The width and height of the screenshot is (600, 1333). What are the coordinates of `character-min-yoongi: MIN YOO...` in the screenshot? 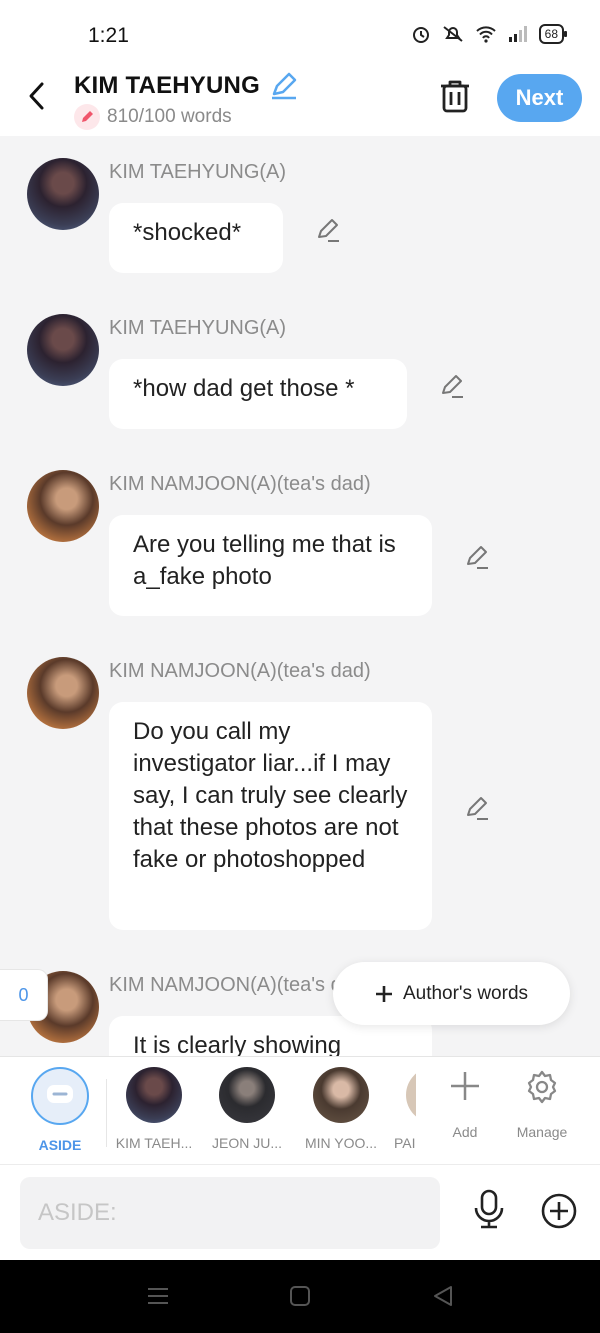 It's located at (341, 1109).